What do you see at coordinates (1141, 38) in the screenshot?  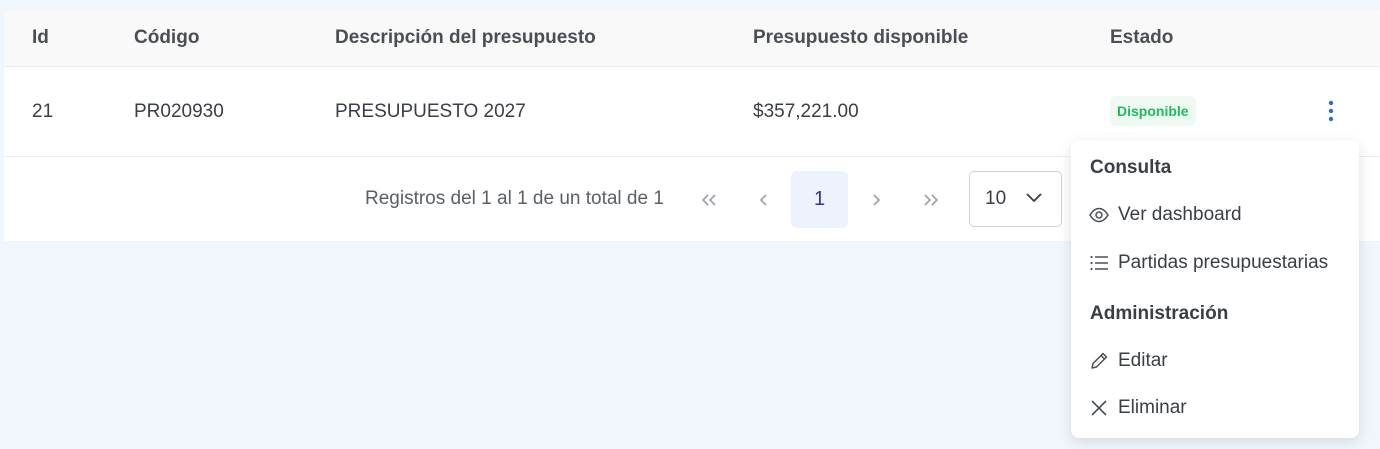 I see `column-header-estado: Estado` at bounding box center [1141, 38].